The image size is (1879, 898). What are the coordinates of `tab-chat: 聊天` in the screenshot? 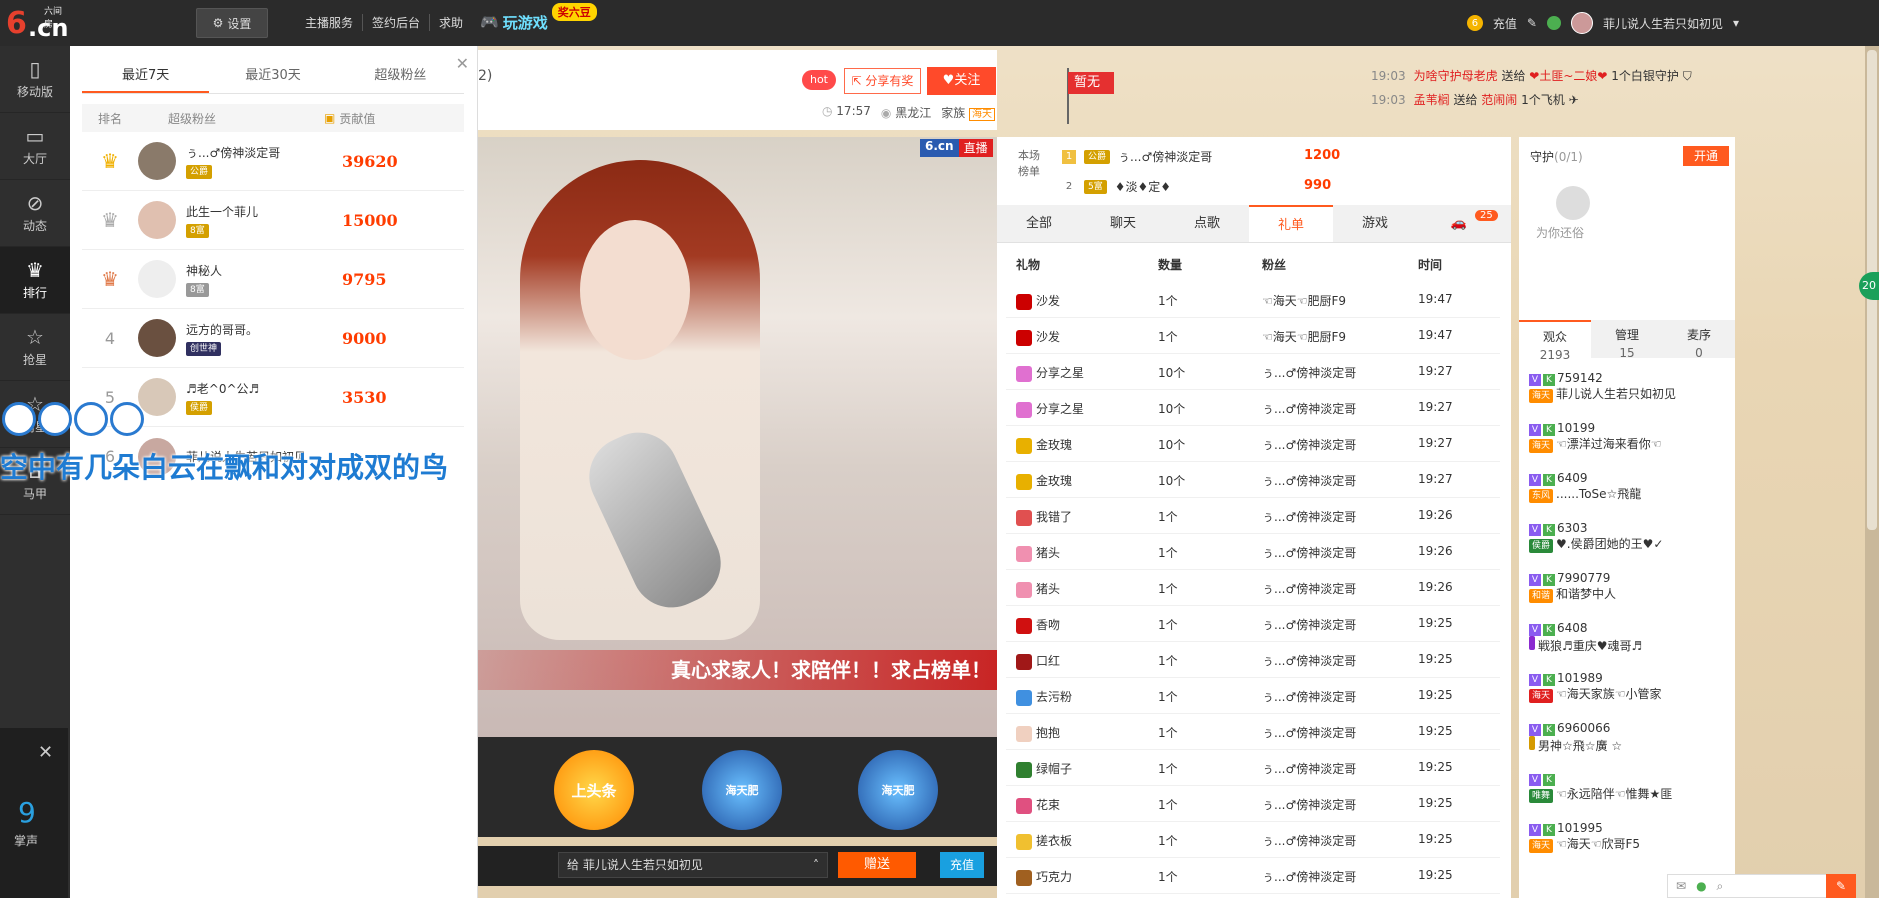 It's located at (1123, 223).